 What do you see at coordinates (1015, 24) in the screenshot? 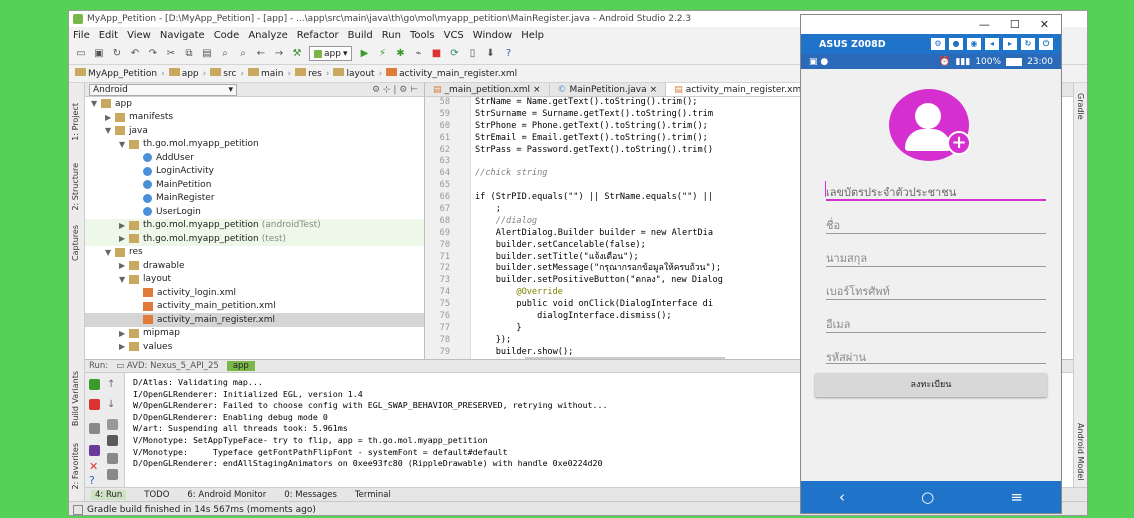
I see `maximize-icon: ☐` at bounding box center [1015, 24].